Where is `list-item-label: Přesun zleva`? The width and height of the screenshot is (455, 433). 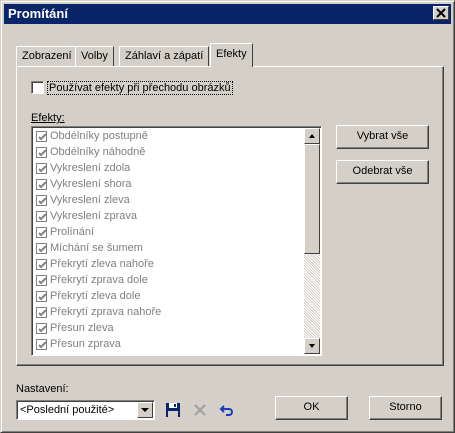 list-item-label: Přesun zleva is located at coordinates (82, 328).